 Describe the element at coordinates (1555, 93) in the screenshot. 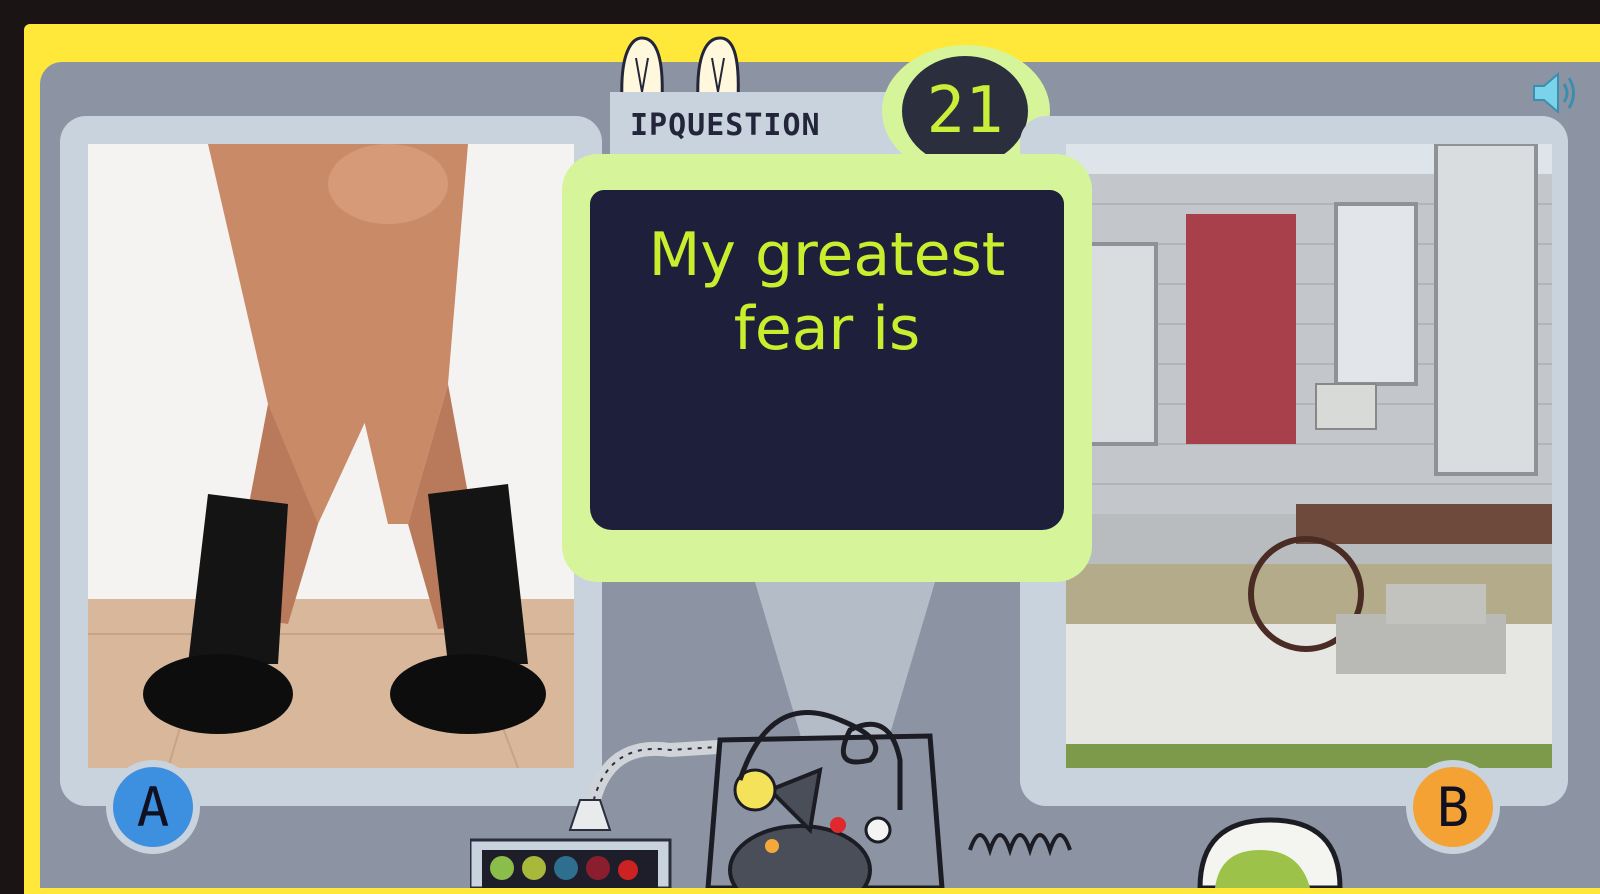

I see `speaker-icon` at that location.